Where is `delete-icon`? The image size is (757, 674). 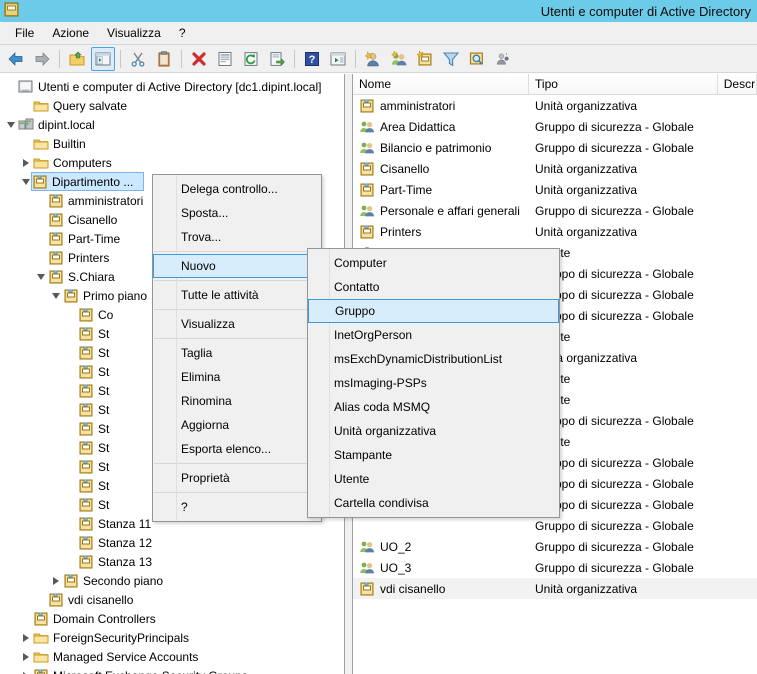
delete-icon is located at coordinates (199, 59).